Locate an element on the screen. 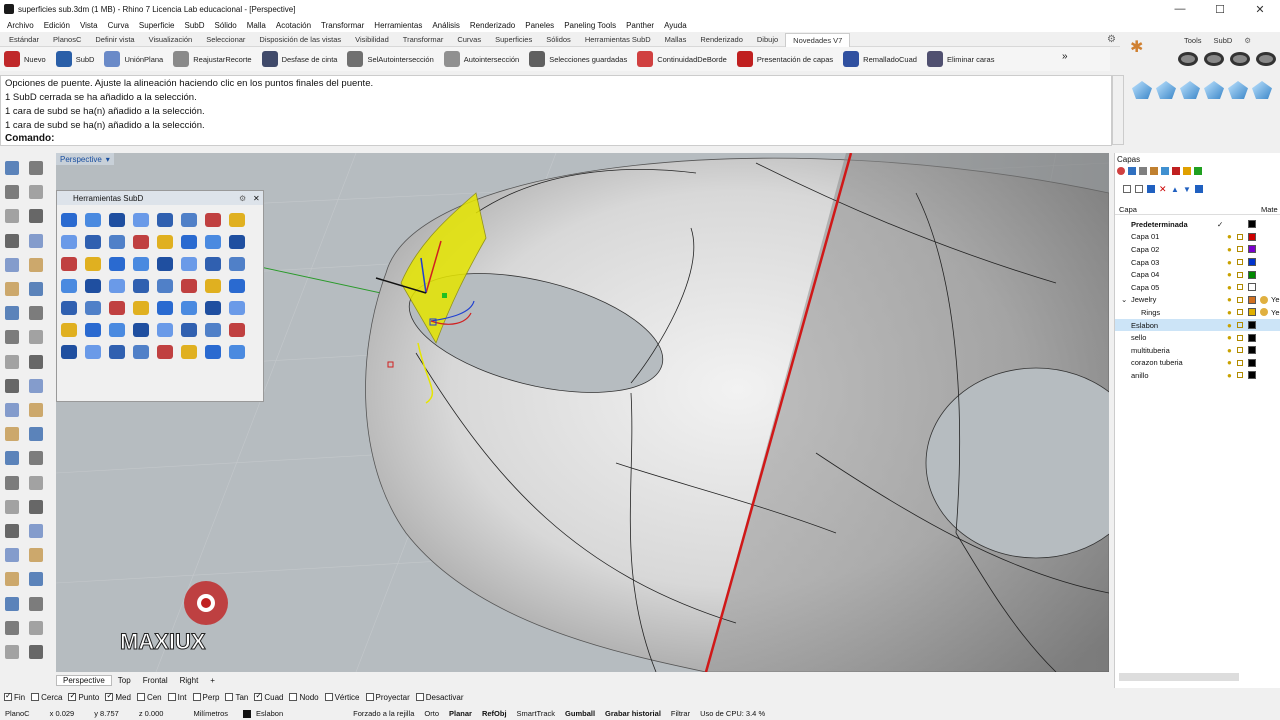  osnap-vértice: Vértice is located at coordinates (342, 697).